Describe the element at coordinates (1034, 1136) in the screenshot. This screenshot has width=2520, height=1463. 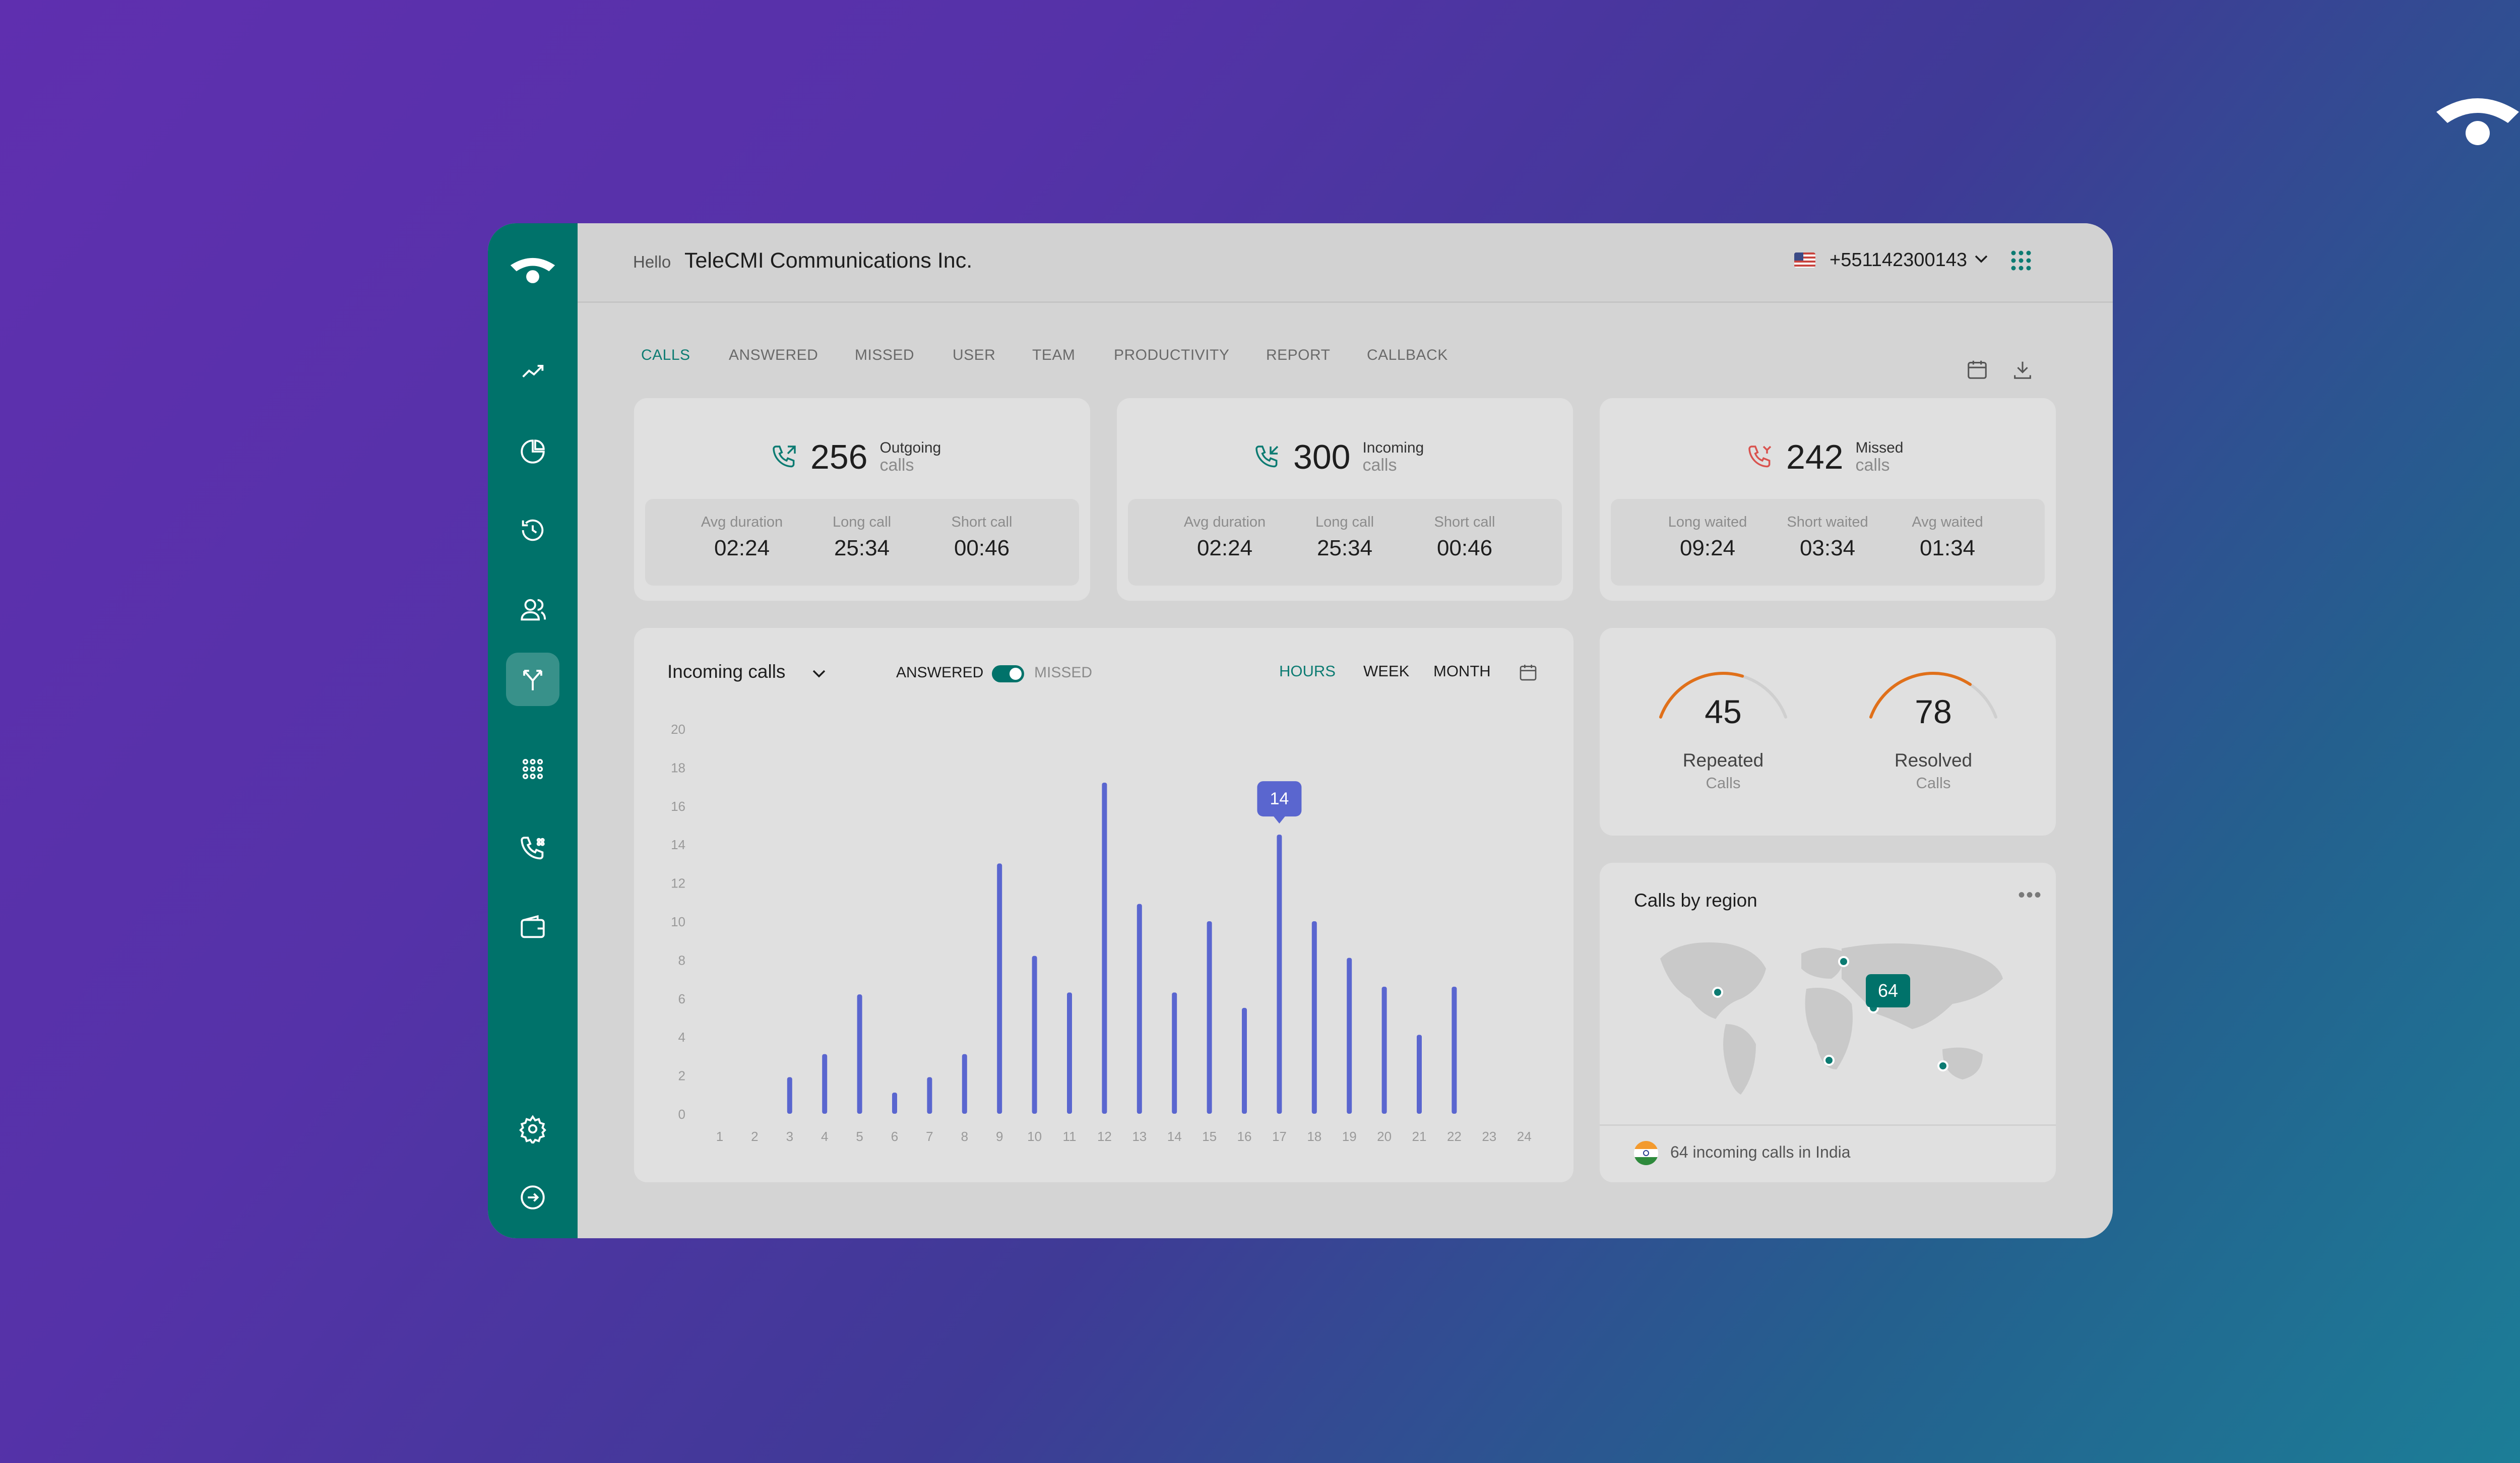
I see `x-tick-label: 10` at that location.